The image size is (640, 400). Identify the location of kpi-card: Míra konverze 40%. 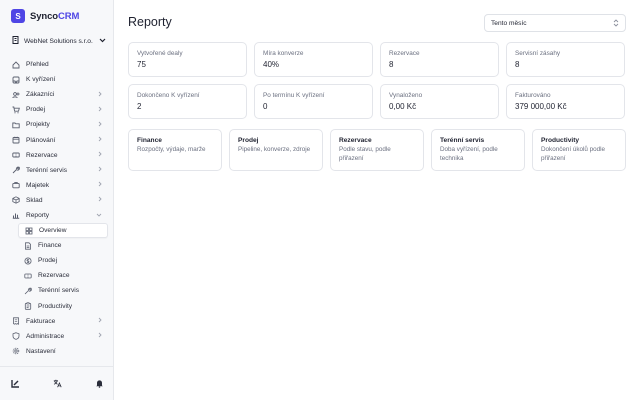
(313, 59).